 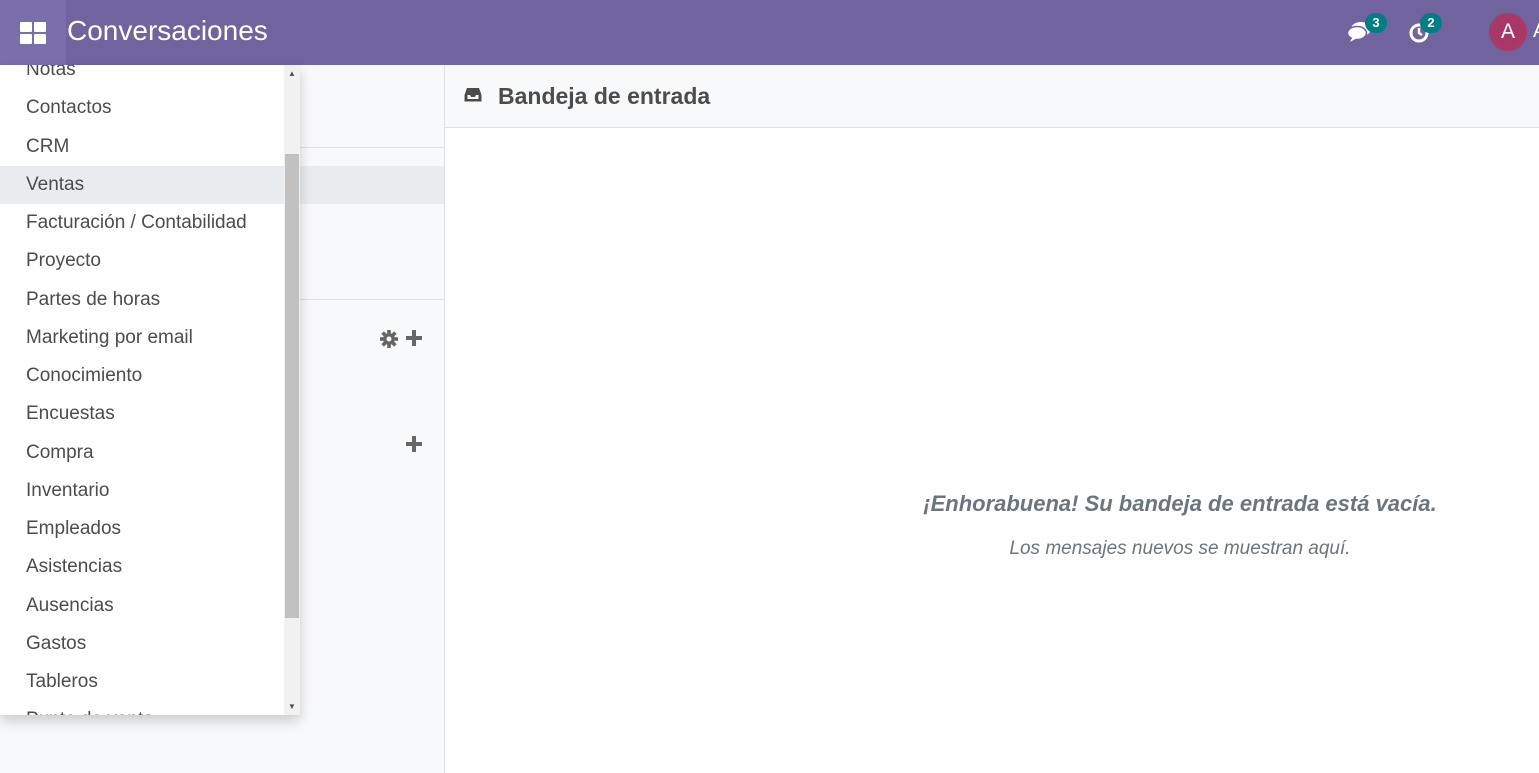 What do you see at coordinates (1431, 23) in the screenshot?
I see `activities-count-badge: 2` at bounding box center [1431, 23].